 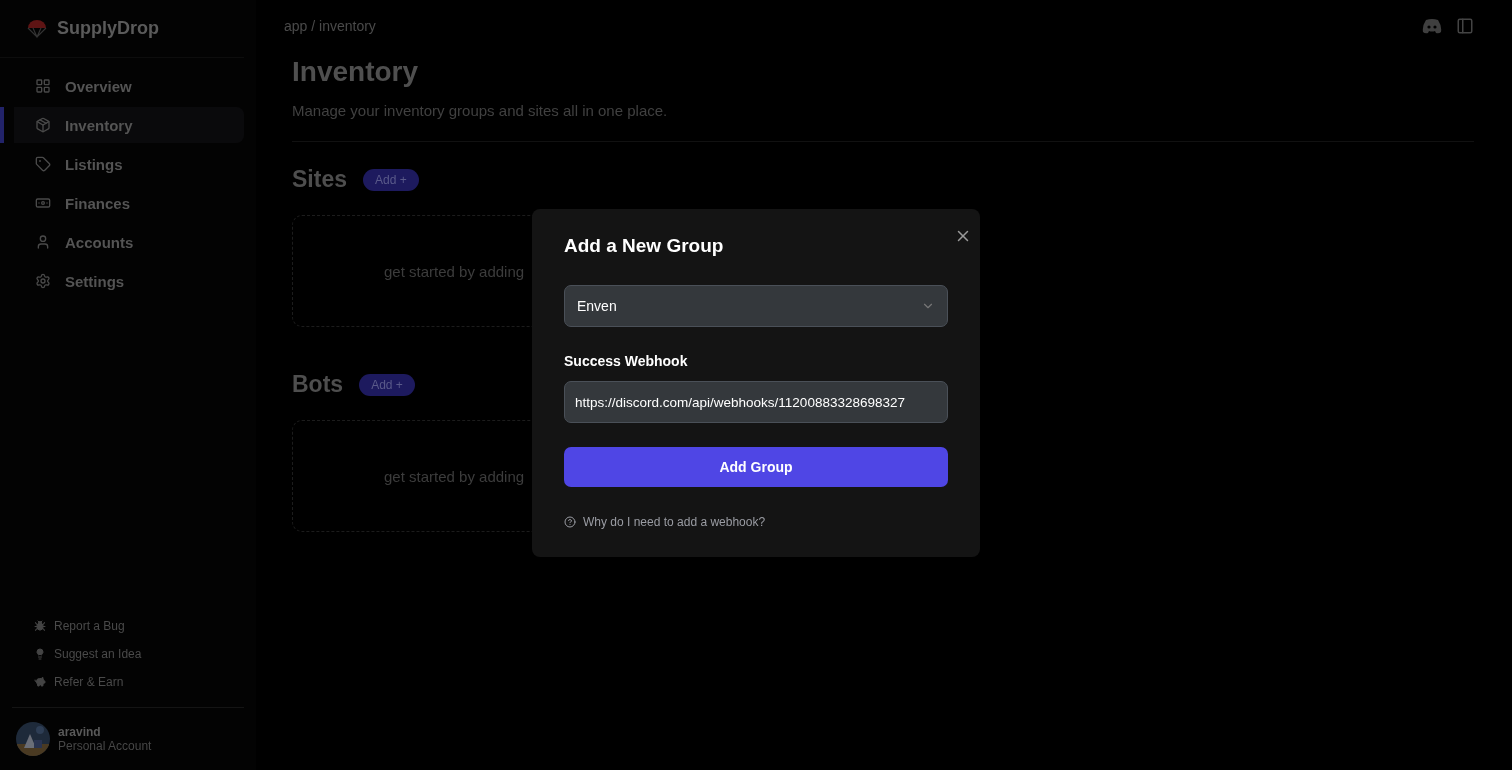 I want to click on sidebar-item: Finances, so click(x=122, y=203).